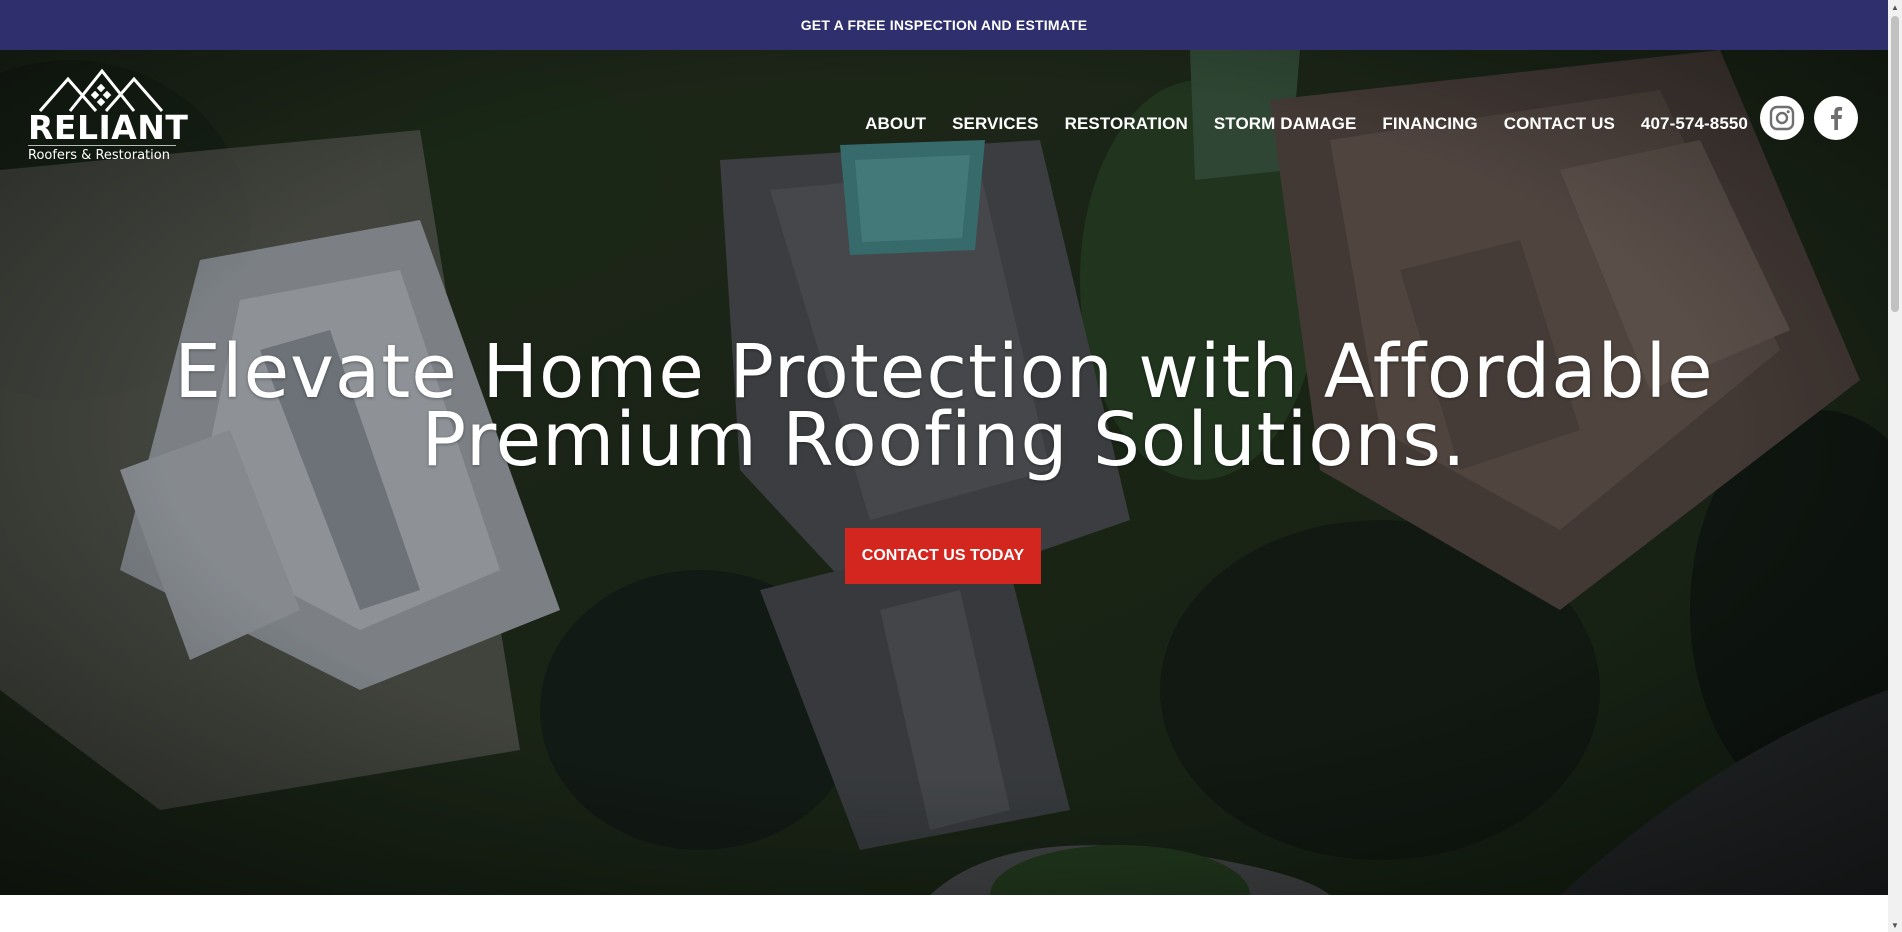 This screenshot has width=1902, height=932. Describe the element at coordinates (1429, 124) in the screenshot. I see `nav-financing: FINANCING` at that location.